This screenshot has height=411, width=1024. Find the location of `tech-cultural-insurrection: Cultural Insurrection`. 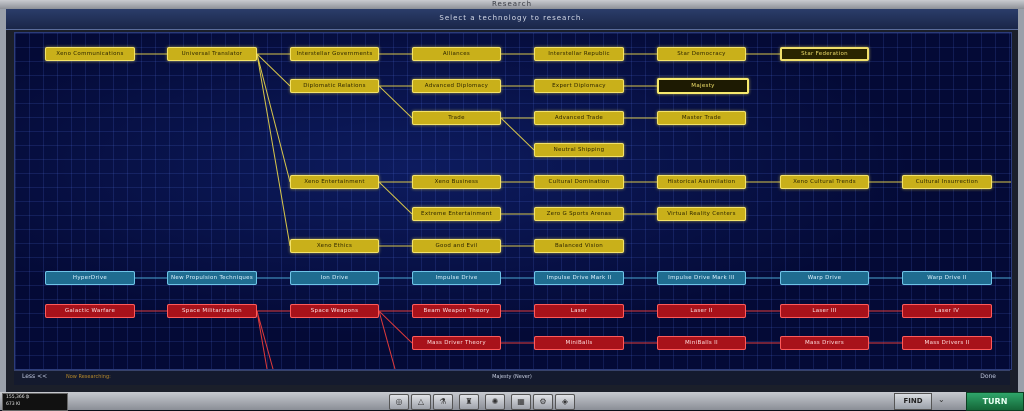

tech-cultural-insurrection: Cultural Insurrection is located at coordinates (947, 182).